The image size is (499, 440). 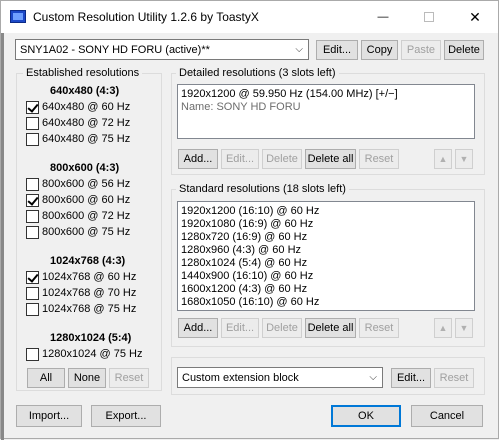 I want to click on detailed-move-down-button: ▼, so click(x=464, y=159).